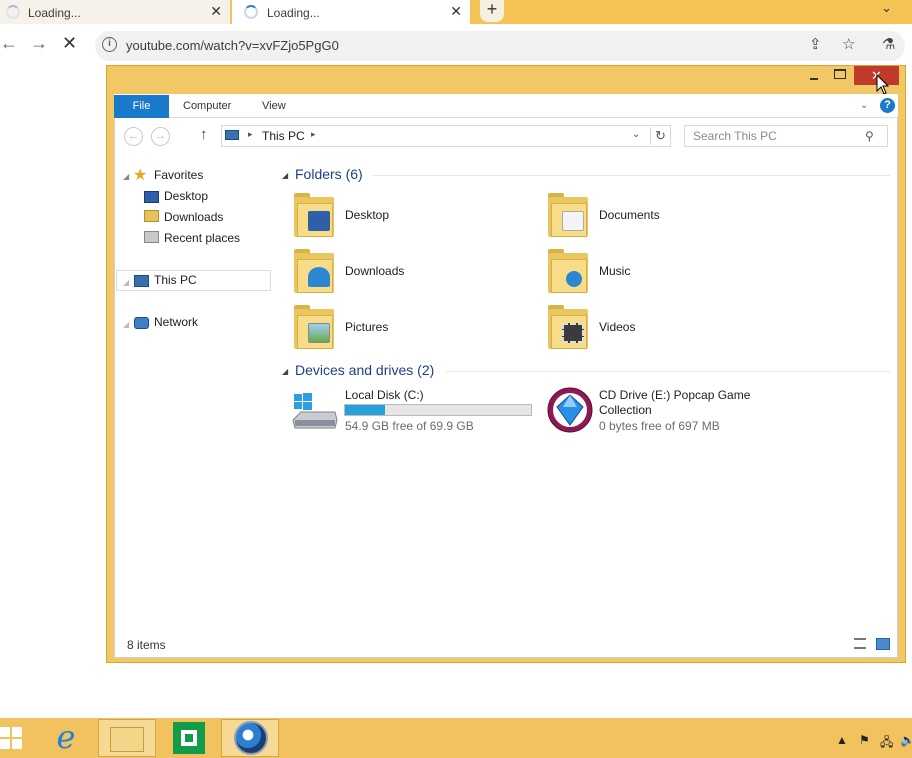 The height and width of the screenshot is (758, 912). What do you see at coordinates (232, 45) in the screenshot?
I see `url-text: youtube.com/watch?v=xvFZjo5PgG0` at bounding box center [232, 45].